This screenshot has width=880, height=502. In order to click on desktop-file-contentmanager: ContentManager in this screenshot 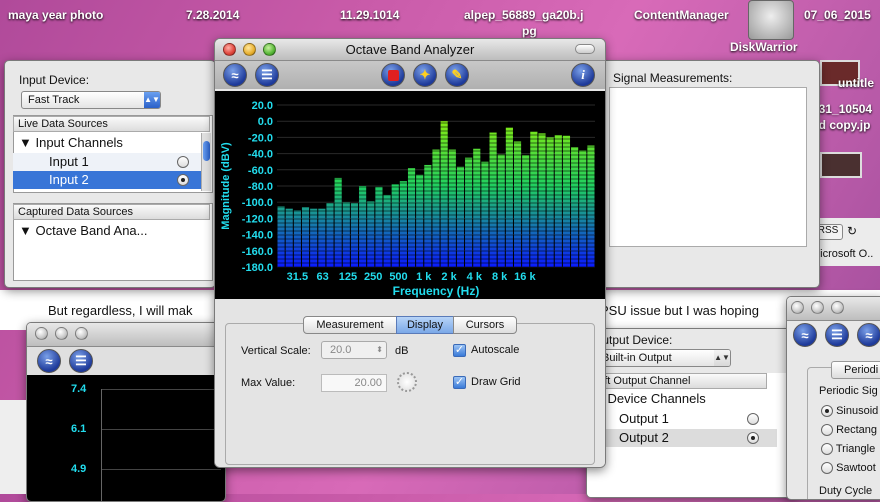, I will do `click(681, 15)`.